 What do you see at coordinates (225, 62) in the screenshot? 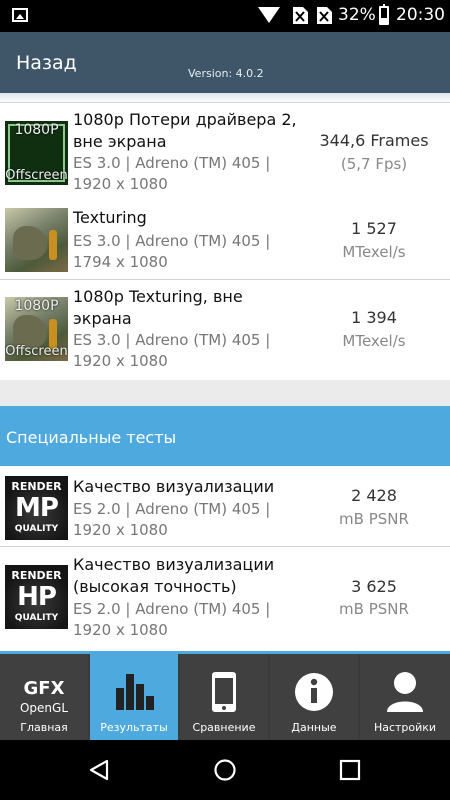
I see `app-header: Назад Version: 4.0.2` at bounding box center [225, 62].